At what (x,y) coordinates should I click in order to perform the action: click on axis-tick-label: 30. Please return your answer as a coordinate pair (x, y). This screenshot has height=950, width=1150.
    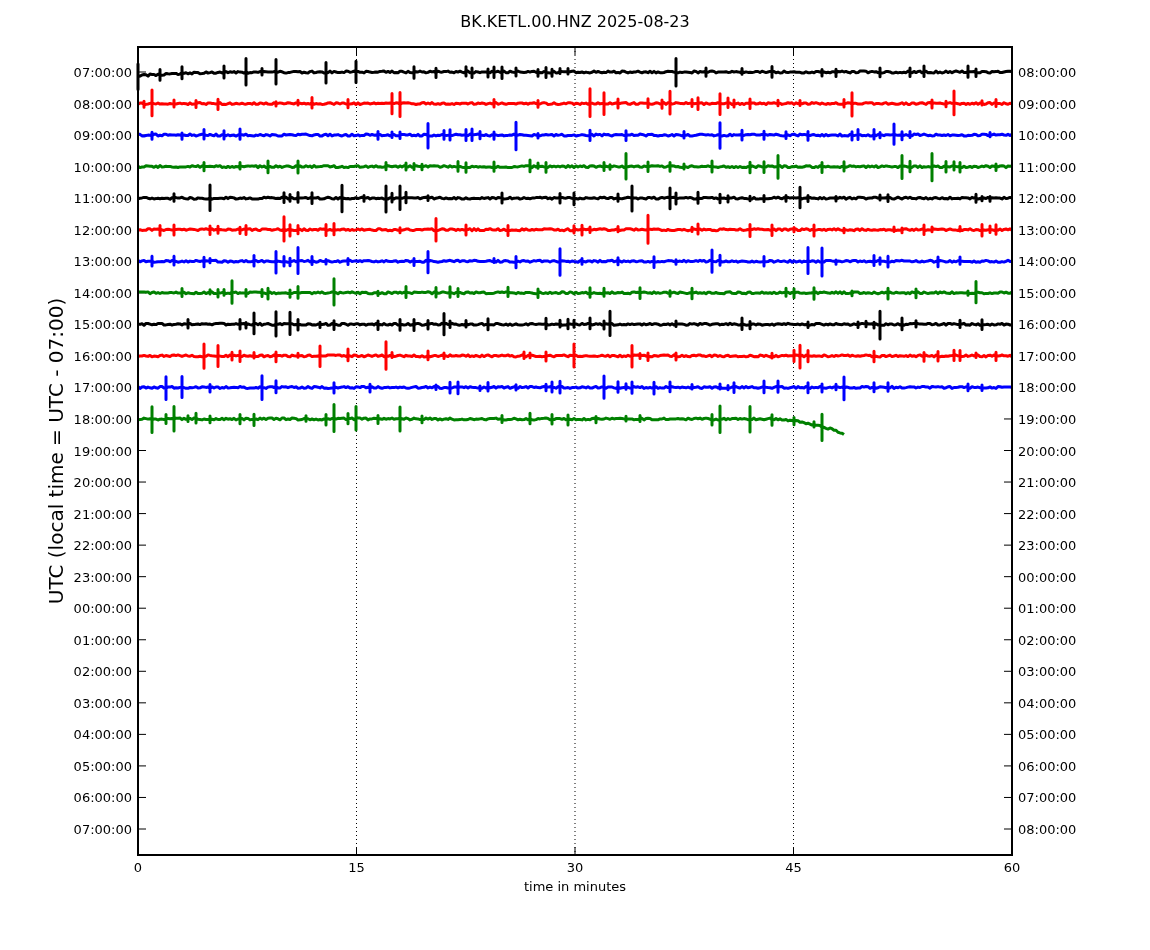
    Looking at the image, I should click on (575, 867).